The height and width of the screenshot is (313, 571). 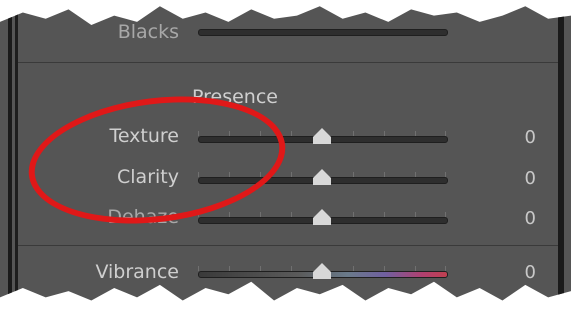 I want to click on dehaze-slider-thumb, so click(x=322, y=217).